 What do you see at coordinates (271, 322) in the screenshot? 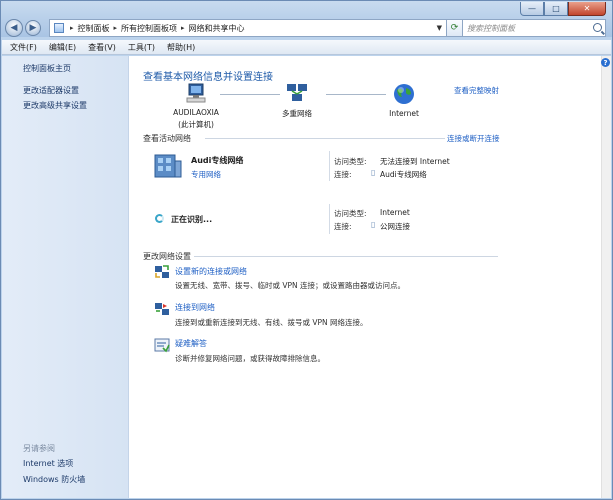
I see `task-connect-network-desc: 连接到或重新连接到无线、有线、拨号或 VPN 网络连接。` at bounding box center [271, 322].